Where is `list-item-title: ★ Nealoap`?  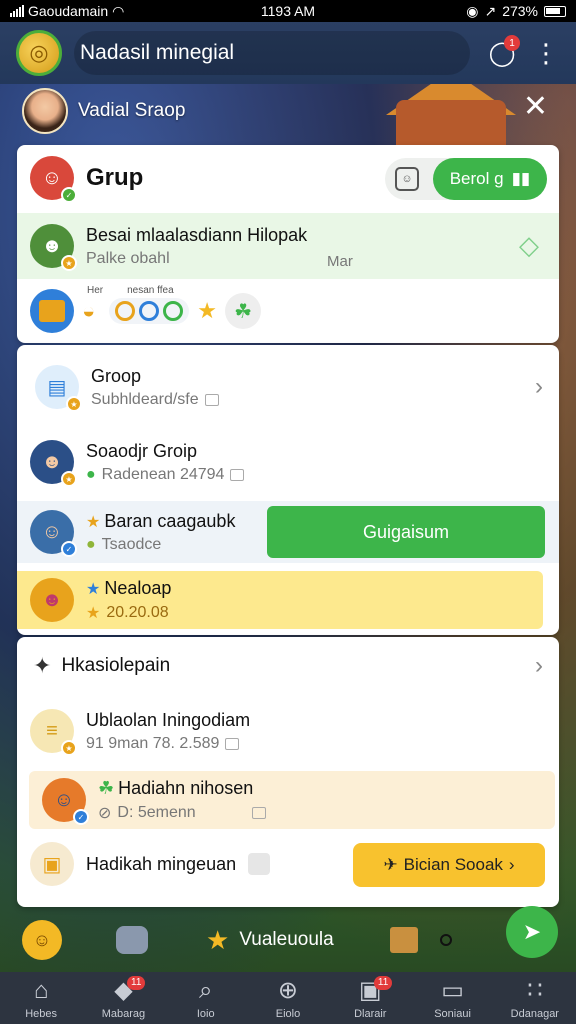 list-item-title: ★ Nealoap is located at coordinates (128, 588).